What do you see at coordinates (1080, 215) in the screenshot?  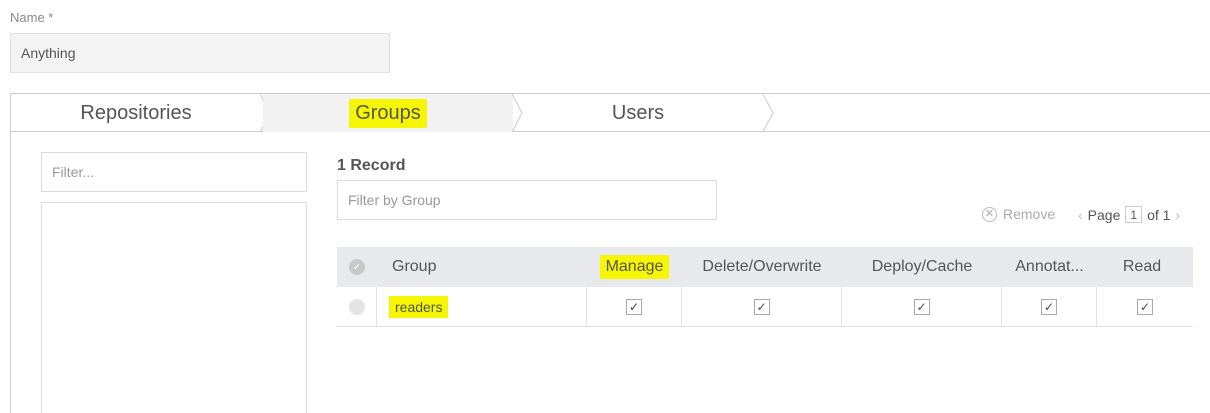 I see `chevron-left-icon: ‹` at bounding box center [1080, 215].